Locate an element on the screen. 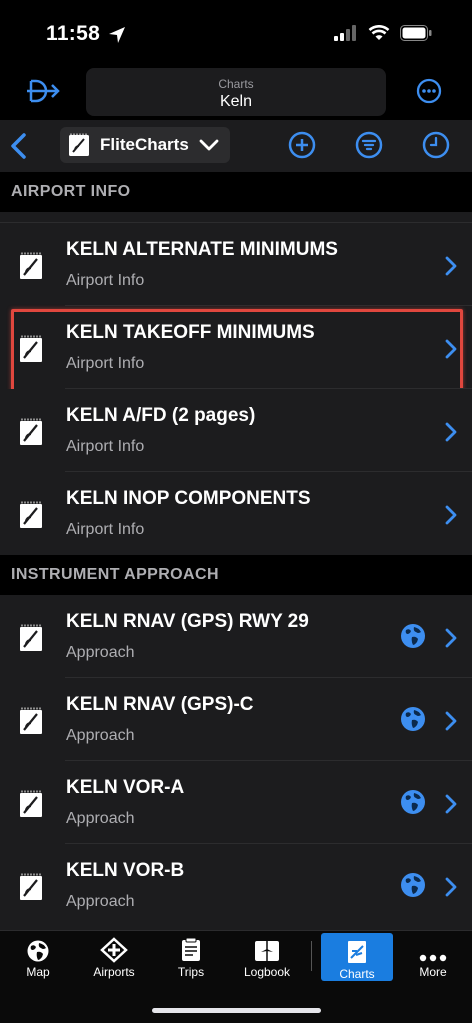 This screenshot has width=472, height=1023. chart-title: KELN ALTERNATE MINIMUMS is located at coordinates (202, 249).